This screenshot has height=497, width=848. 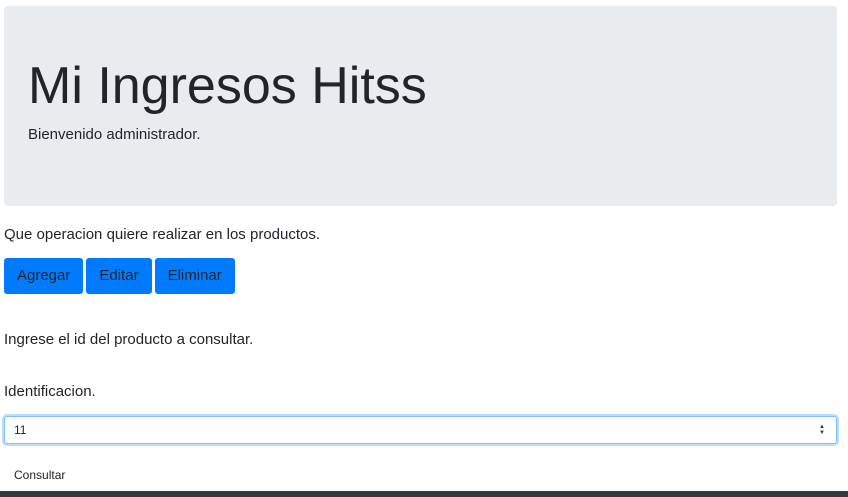 I want to click on delete-button: Eliminar, so click(x=194, y=276).